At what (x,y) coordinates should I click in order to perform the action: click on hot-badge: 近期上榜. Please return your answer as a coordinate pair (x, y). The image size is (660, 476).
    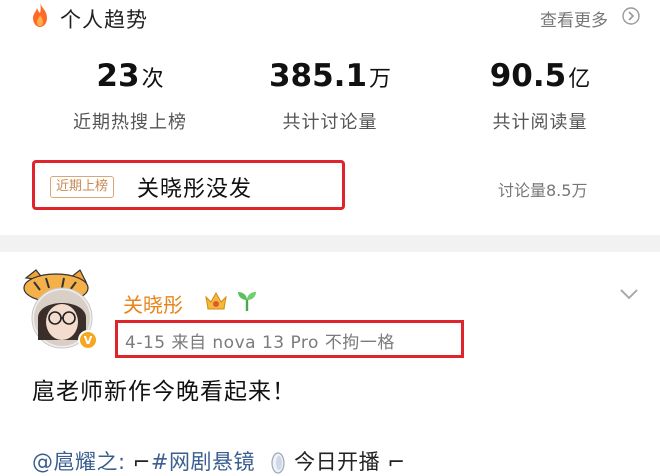
    Looking at the image, I should click on (82, 187).